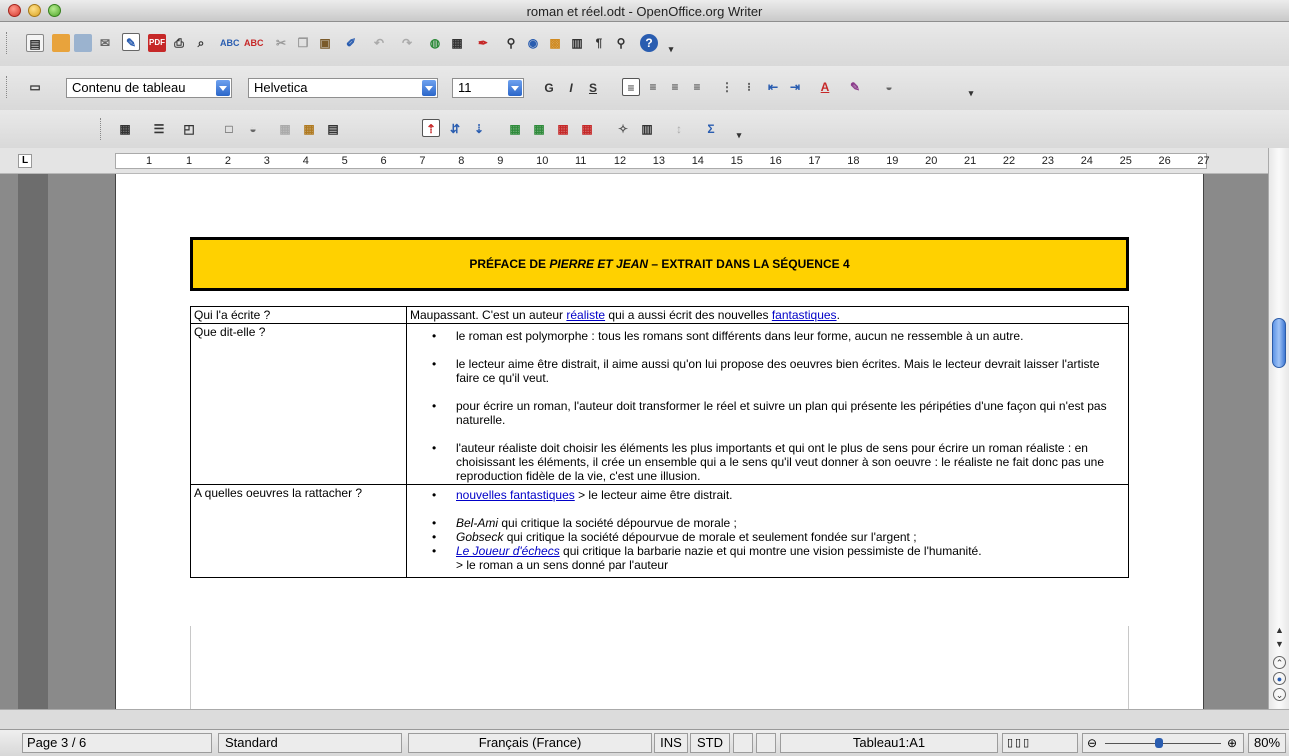 Image resolution: width=1289 pixels, height=756 pixels. What do you see at coordinates (563, 129) in the screenshot?
I see `delete-row-icon: ▦` at bounding box center [563, 129].